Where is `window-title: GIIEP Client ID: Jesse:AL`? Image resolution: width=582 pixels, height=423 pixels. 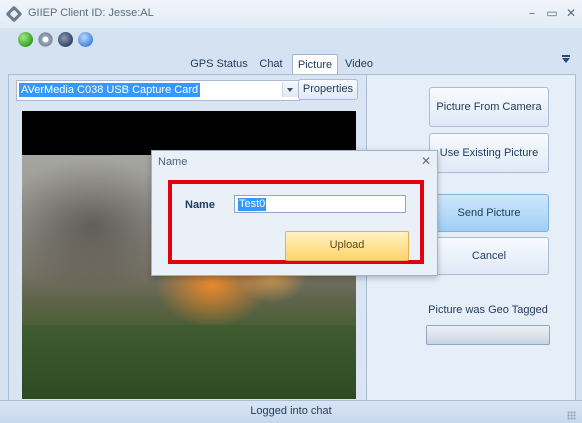 window-title: GIIEP Client ID: Jesse:AL is located at coordinates (91, 13).